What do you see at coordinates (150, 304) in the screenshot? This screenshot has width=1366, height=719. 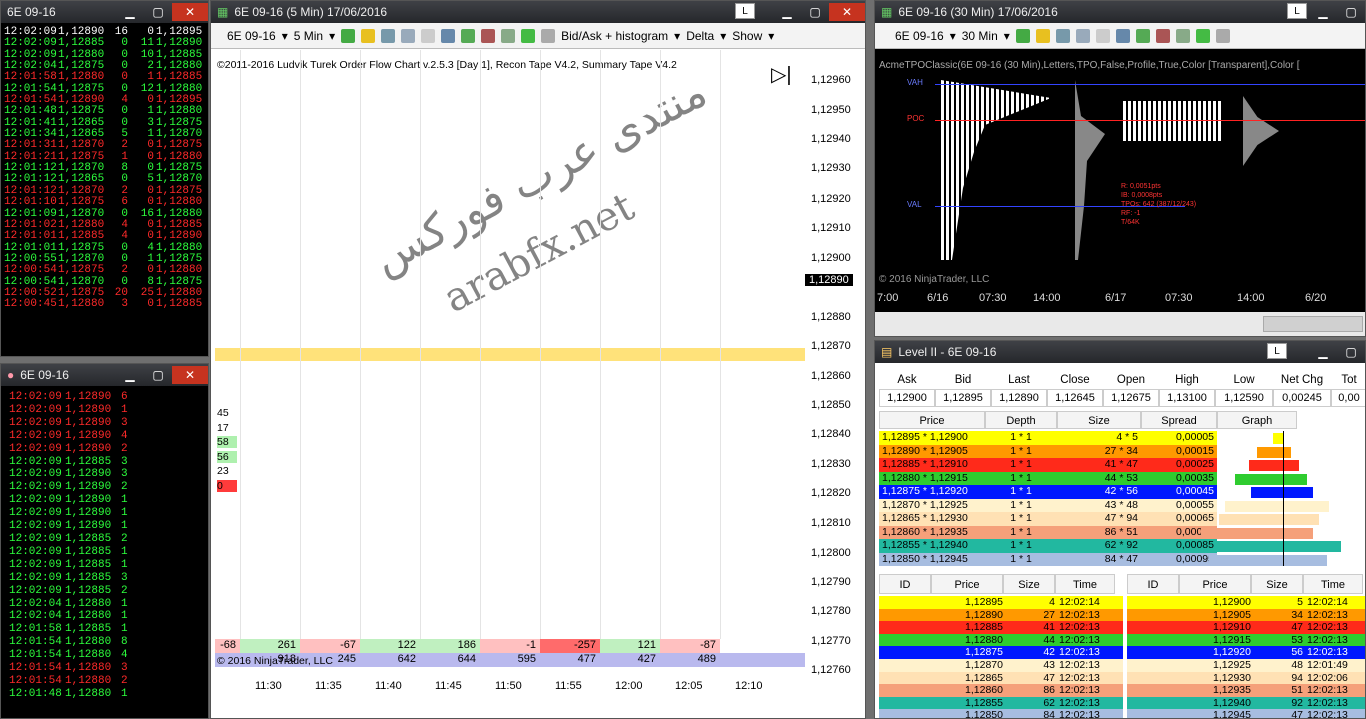 I see `tape-cell: 0` at bounding box center [150, 304].